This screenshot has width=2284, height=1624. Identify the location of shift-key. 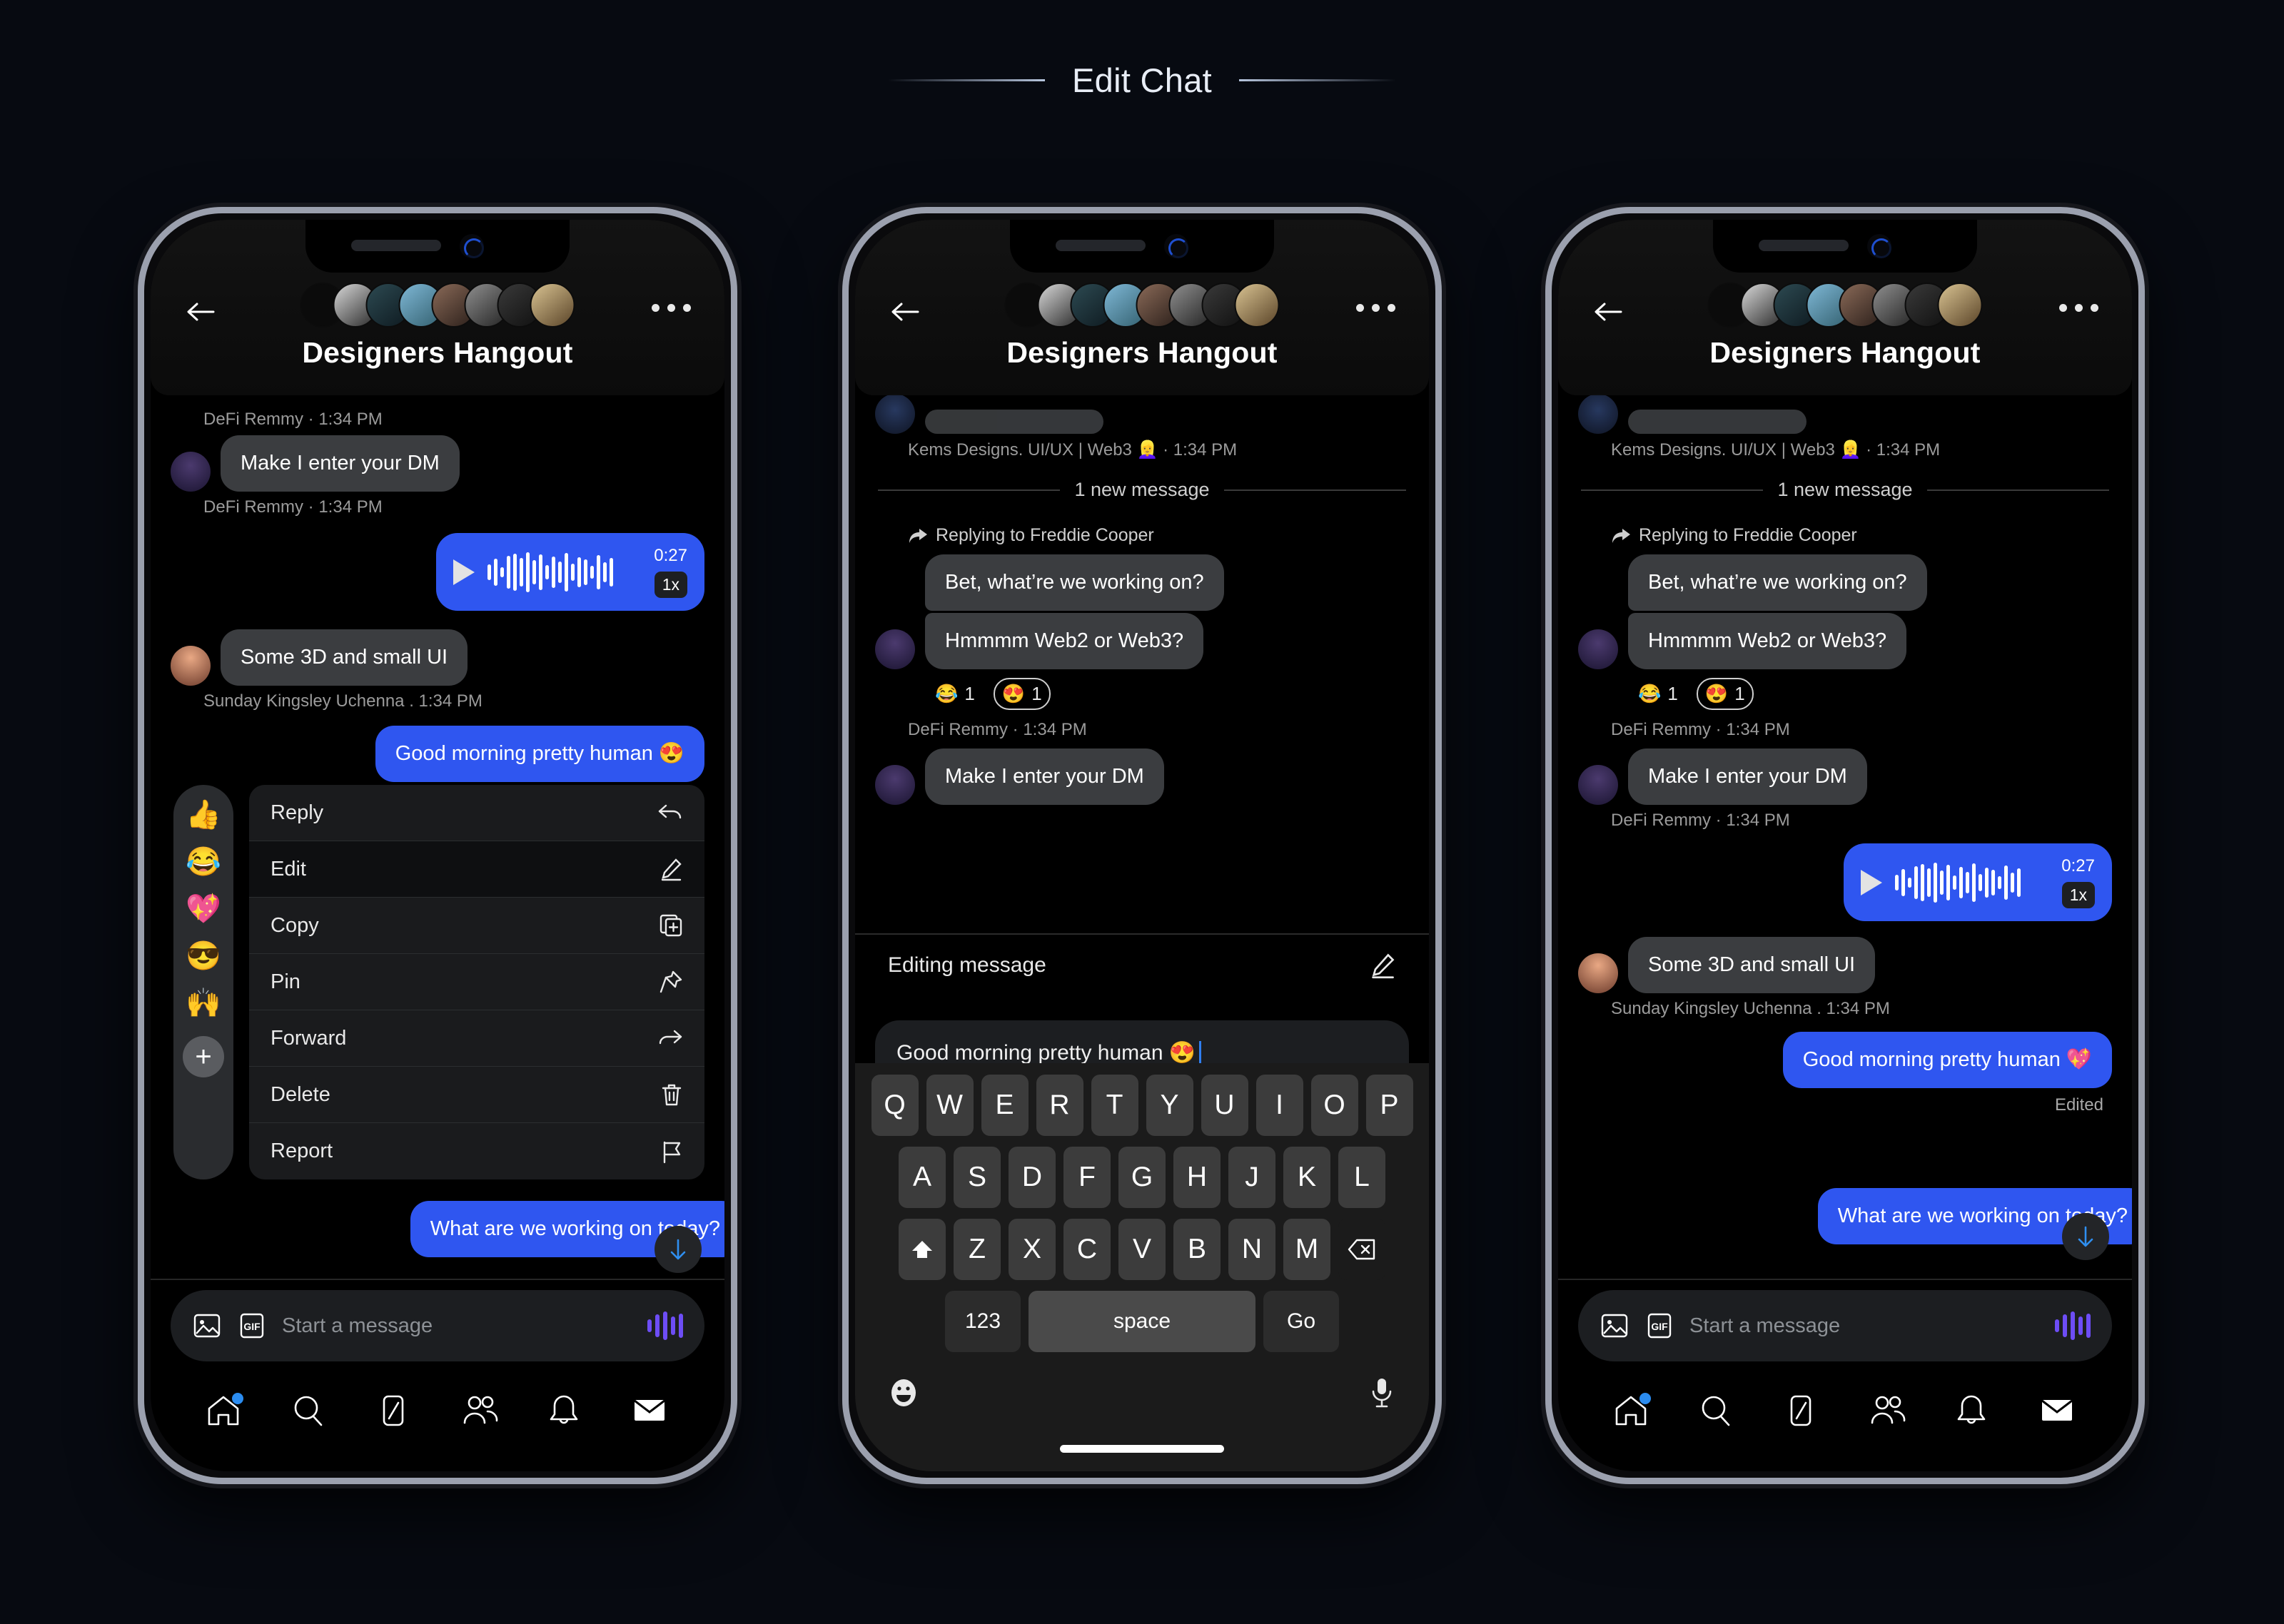
(923, 1249).